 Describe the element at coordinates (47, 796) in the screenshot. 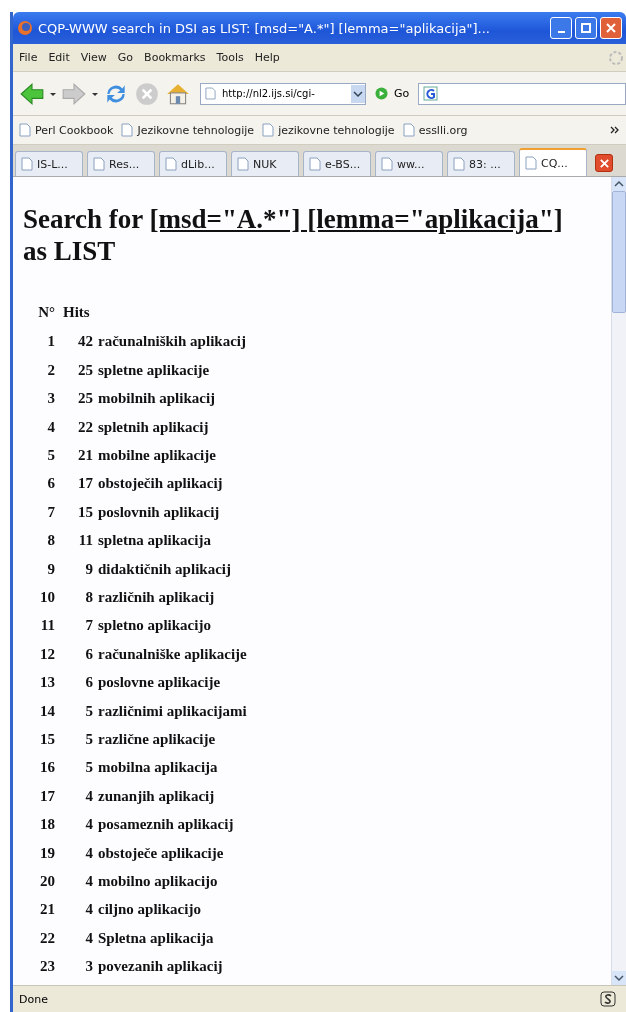

I see `row-number: 17` at that location.